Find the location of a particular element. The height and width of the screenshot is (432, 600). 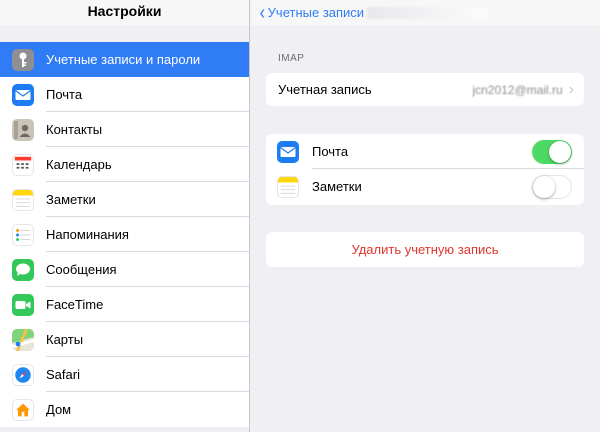

sidebar-item-facetime: FaceTime is located at coordinates (124, 304).